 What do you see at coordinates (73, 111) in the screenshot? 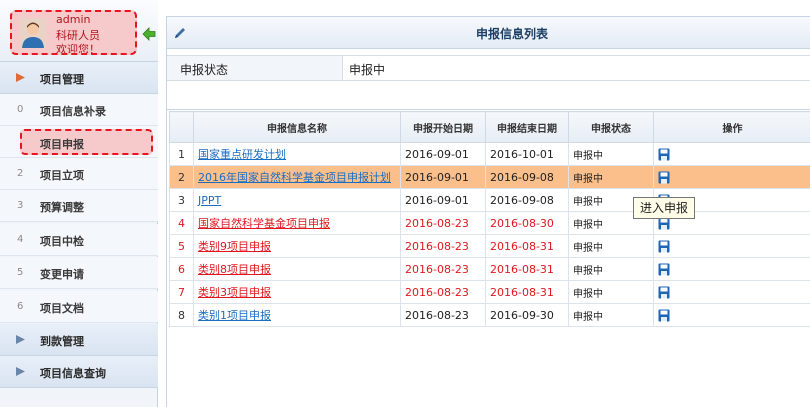
I see `sidebar-item-label: 项目信息补录` at bounding box center [73, 111].